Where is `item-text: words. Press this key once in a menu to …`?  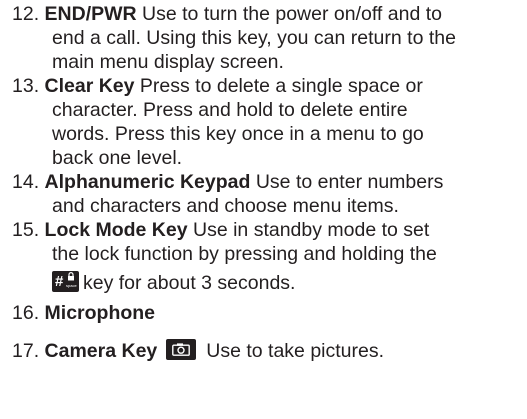
item-text: words. Press this key once in a menu to … is located at coordinates (238, 134).